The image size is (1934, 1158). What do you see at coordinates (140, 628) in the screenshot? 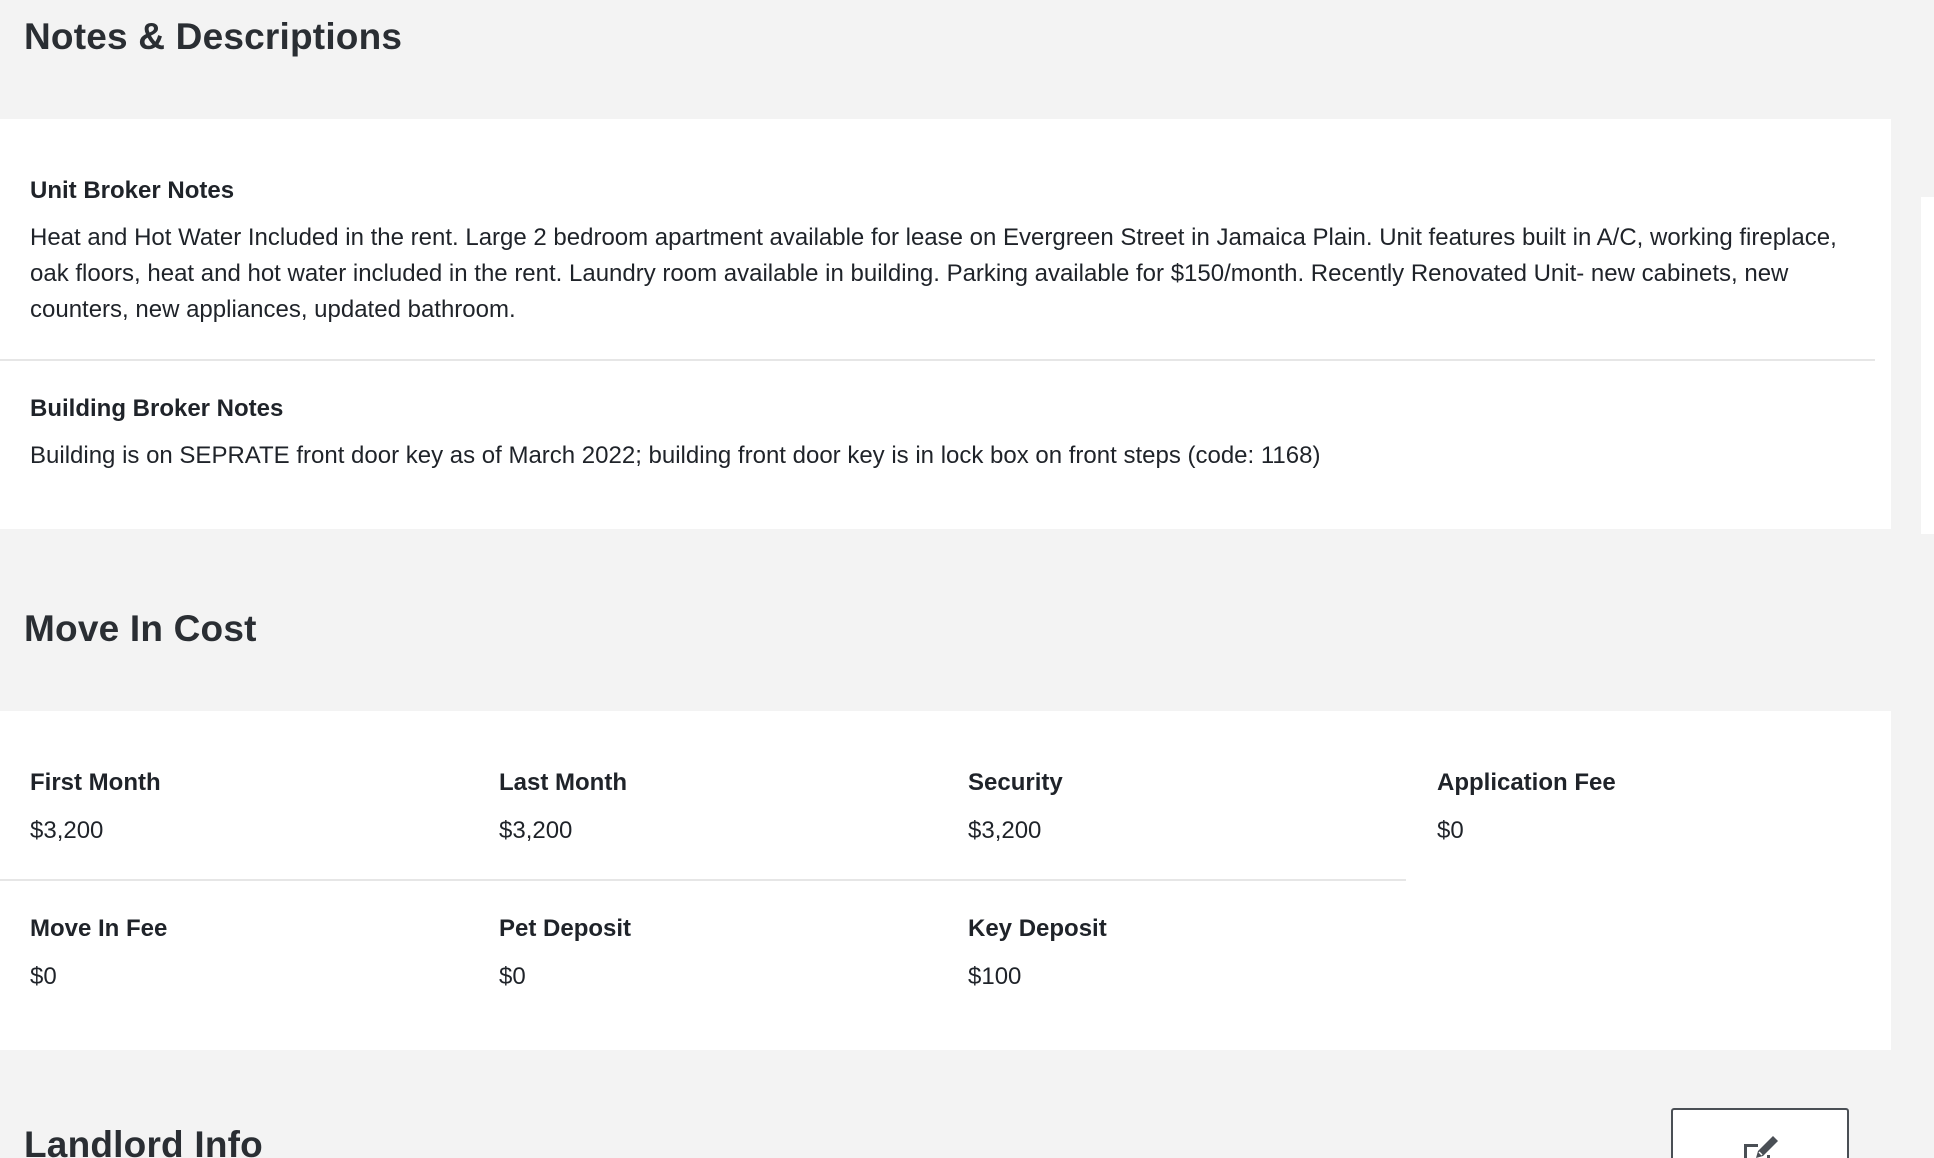
I see `move-in-cost-title: Move In Cost` at bounding box center [140, 628].